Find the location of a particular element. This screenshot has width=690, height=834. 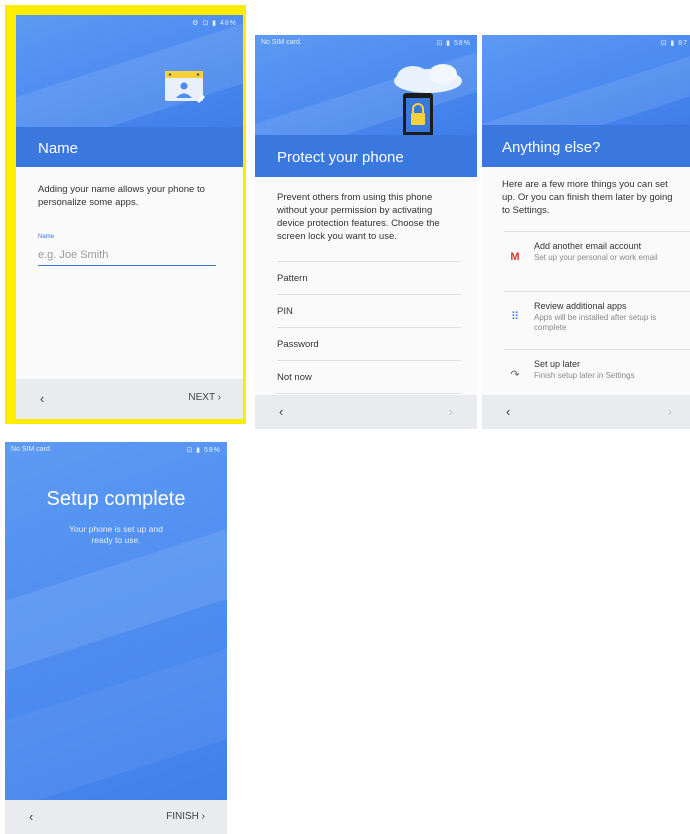

status-icons: ⚙ ⊡ ▮ 48% is located at coordinates (214, 23).